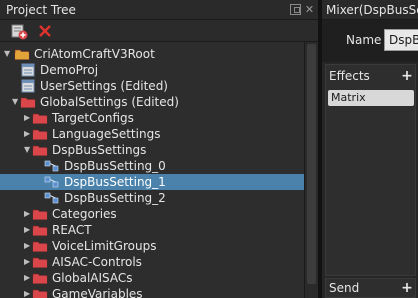 The height and width of the screenshot is (298, 418). I want to click on tree-row: UserSettings (Edited), so click(152, 86).